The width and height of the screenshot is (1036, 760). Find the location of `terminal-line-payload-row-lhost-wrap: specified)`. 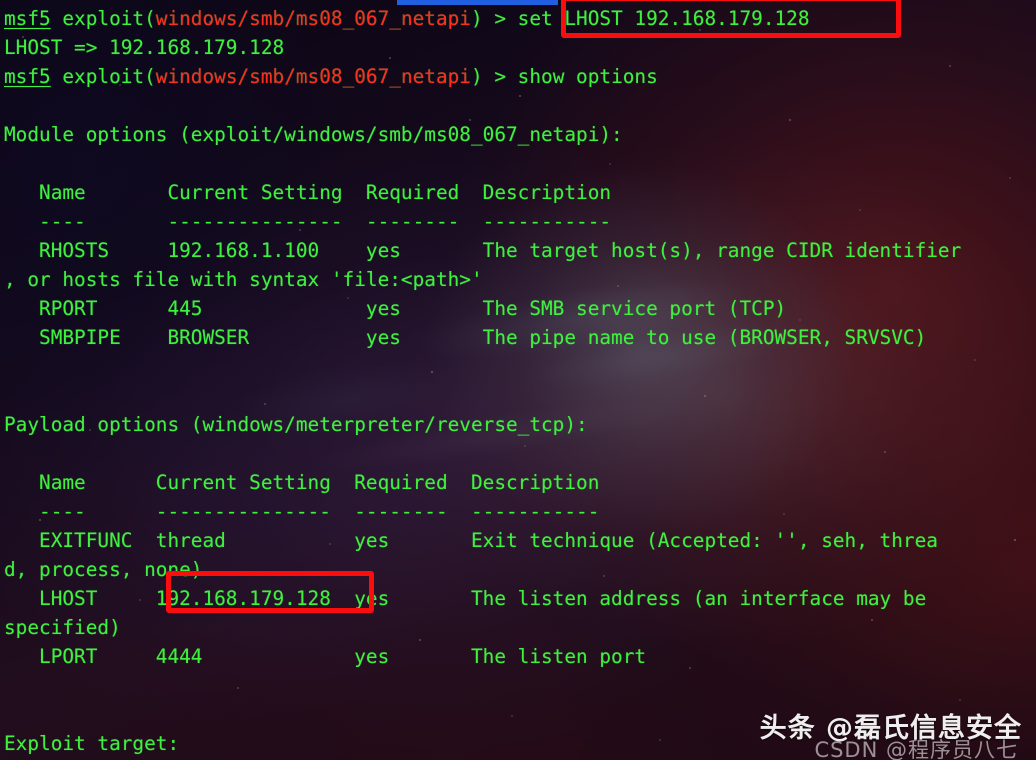

terminal-line-payload-row-lhost-wrap: specified) is located at coordinates (520, 627).